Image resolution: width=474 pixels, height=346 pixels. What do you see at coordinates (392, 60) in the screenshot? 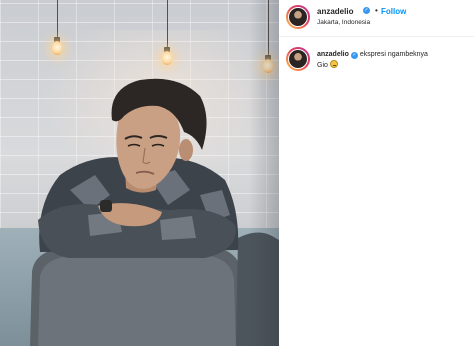
I see `caption-text: anzadelio ✓ ekspresi ngambeknya Gio` at bounding box center [392, 60].